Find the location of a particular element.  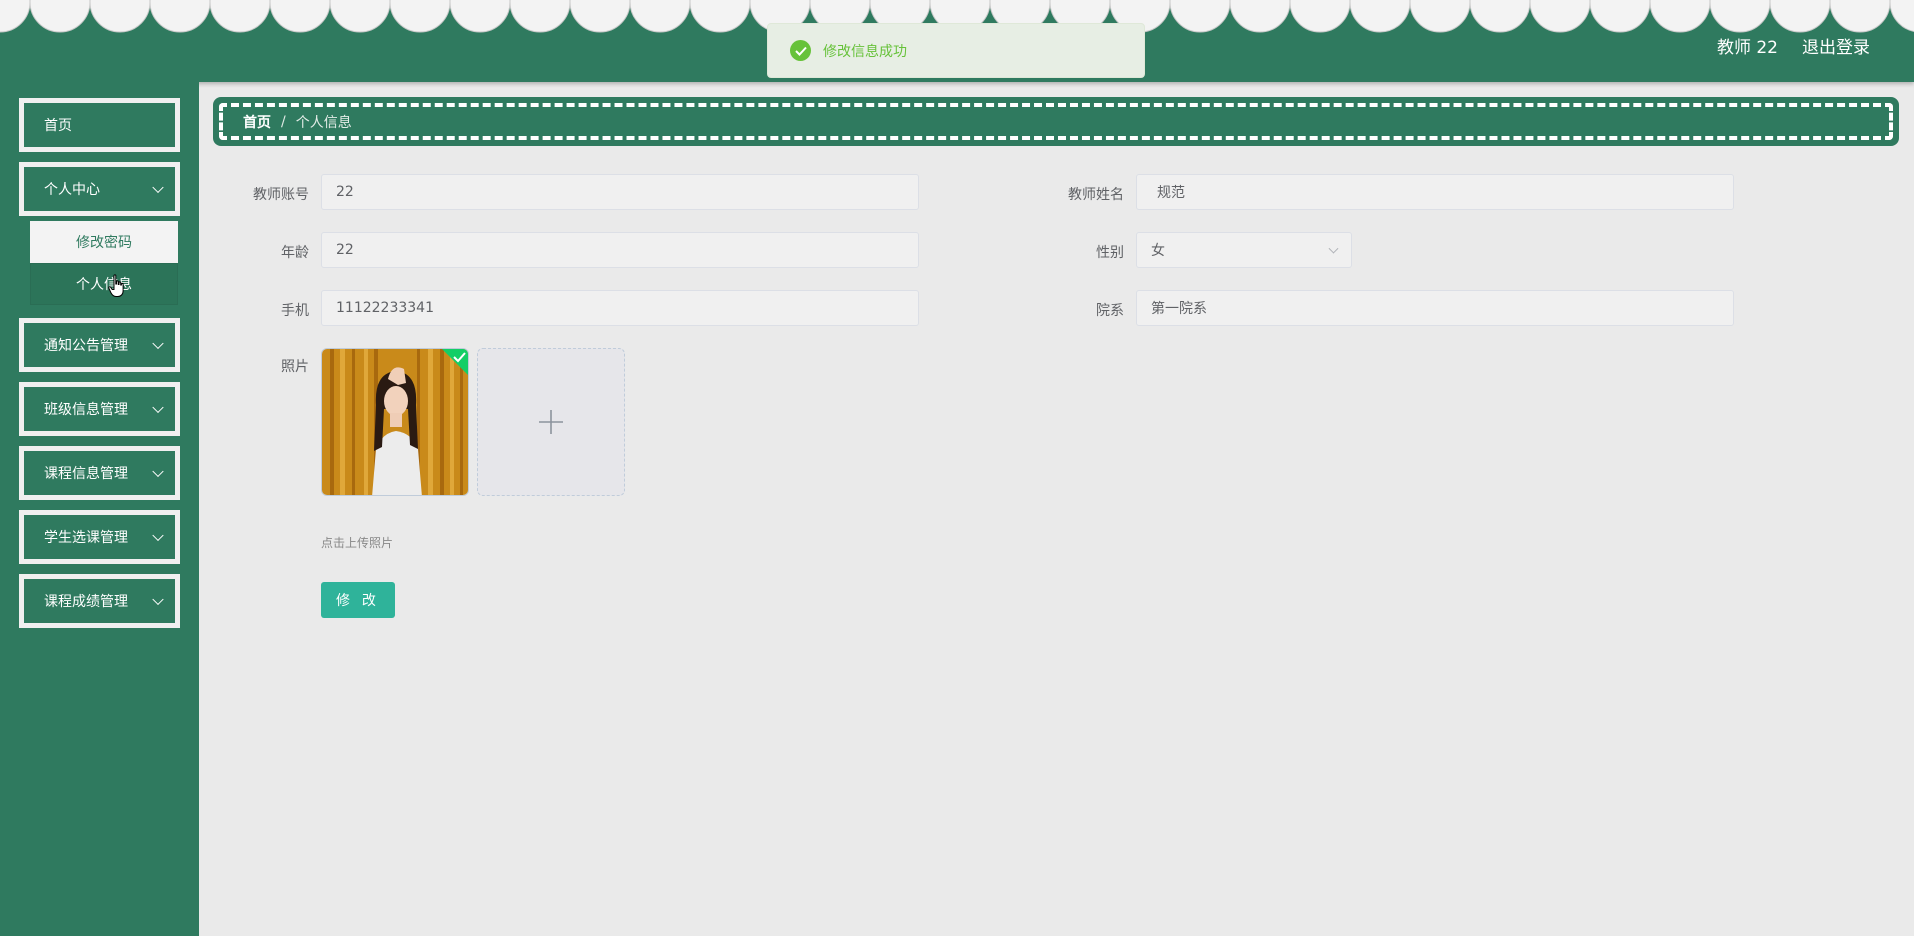

sidebar-item-label: 个人中心 is located at coordinates (72, 190).